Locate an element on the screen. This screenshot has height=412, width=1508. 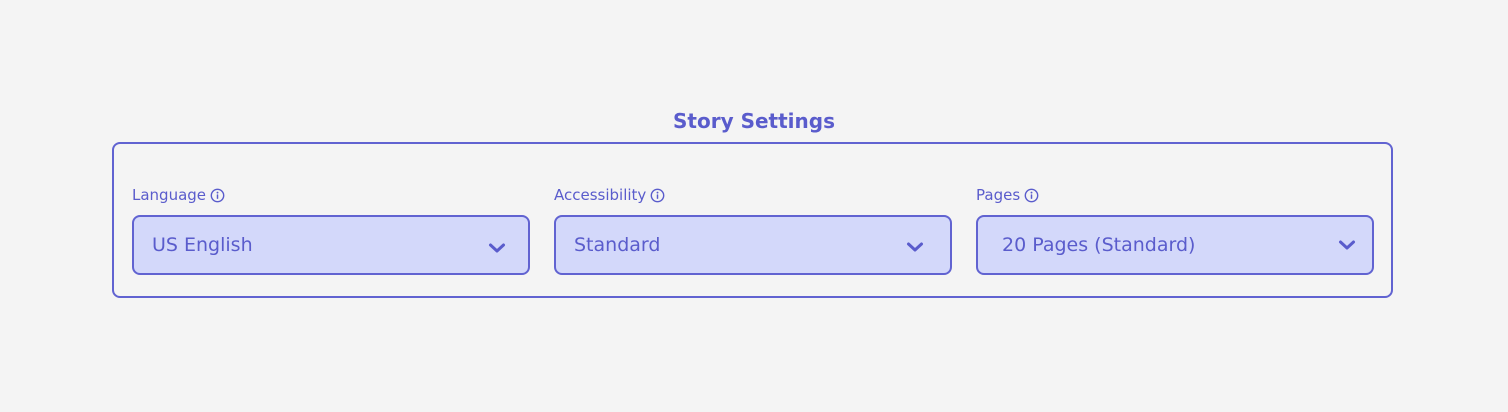
section-title: Story Settings is located at coordinates (754, 121).